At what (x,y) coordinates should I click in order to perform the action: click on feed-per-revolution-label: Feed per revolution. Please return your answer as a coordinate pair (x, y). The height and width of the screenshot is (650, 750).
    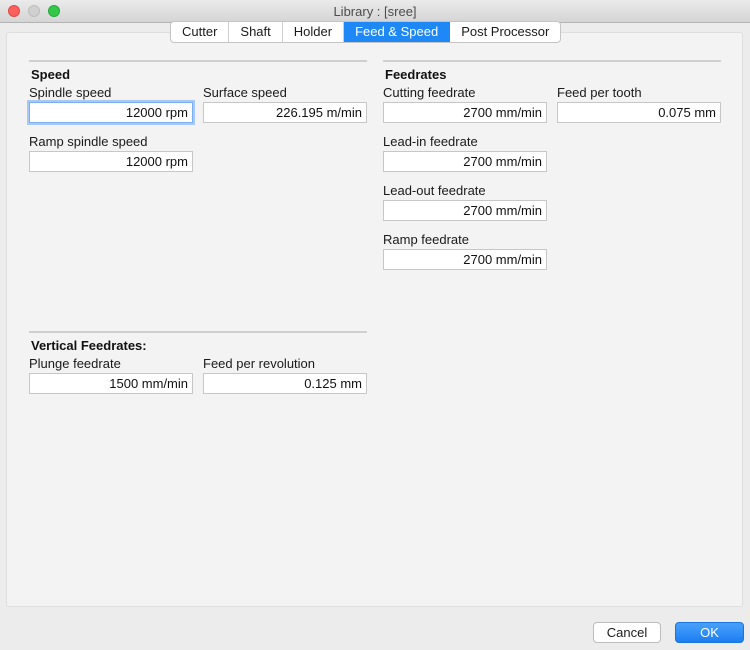
    Looking at the image, I should click on (259, 363).